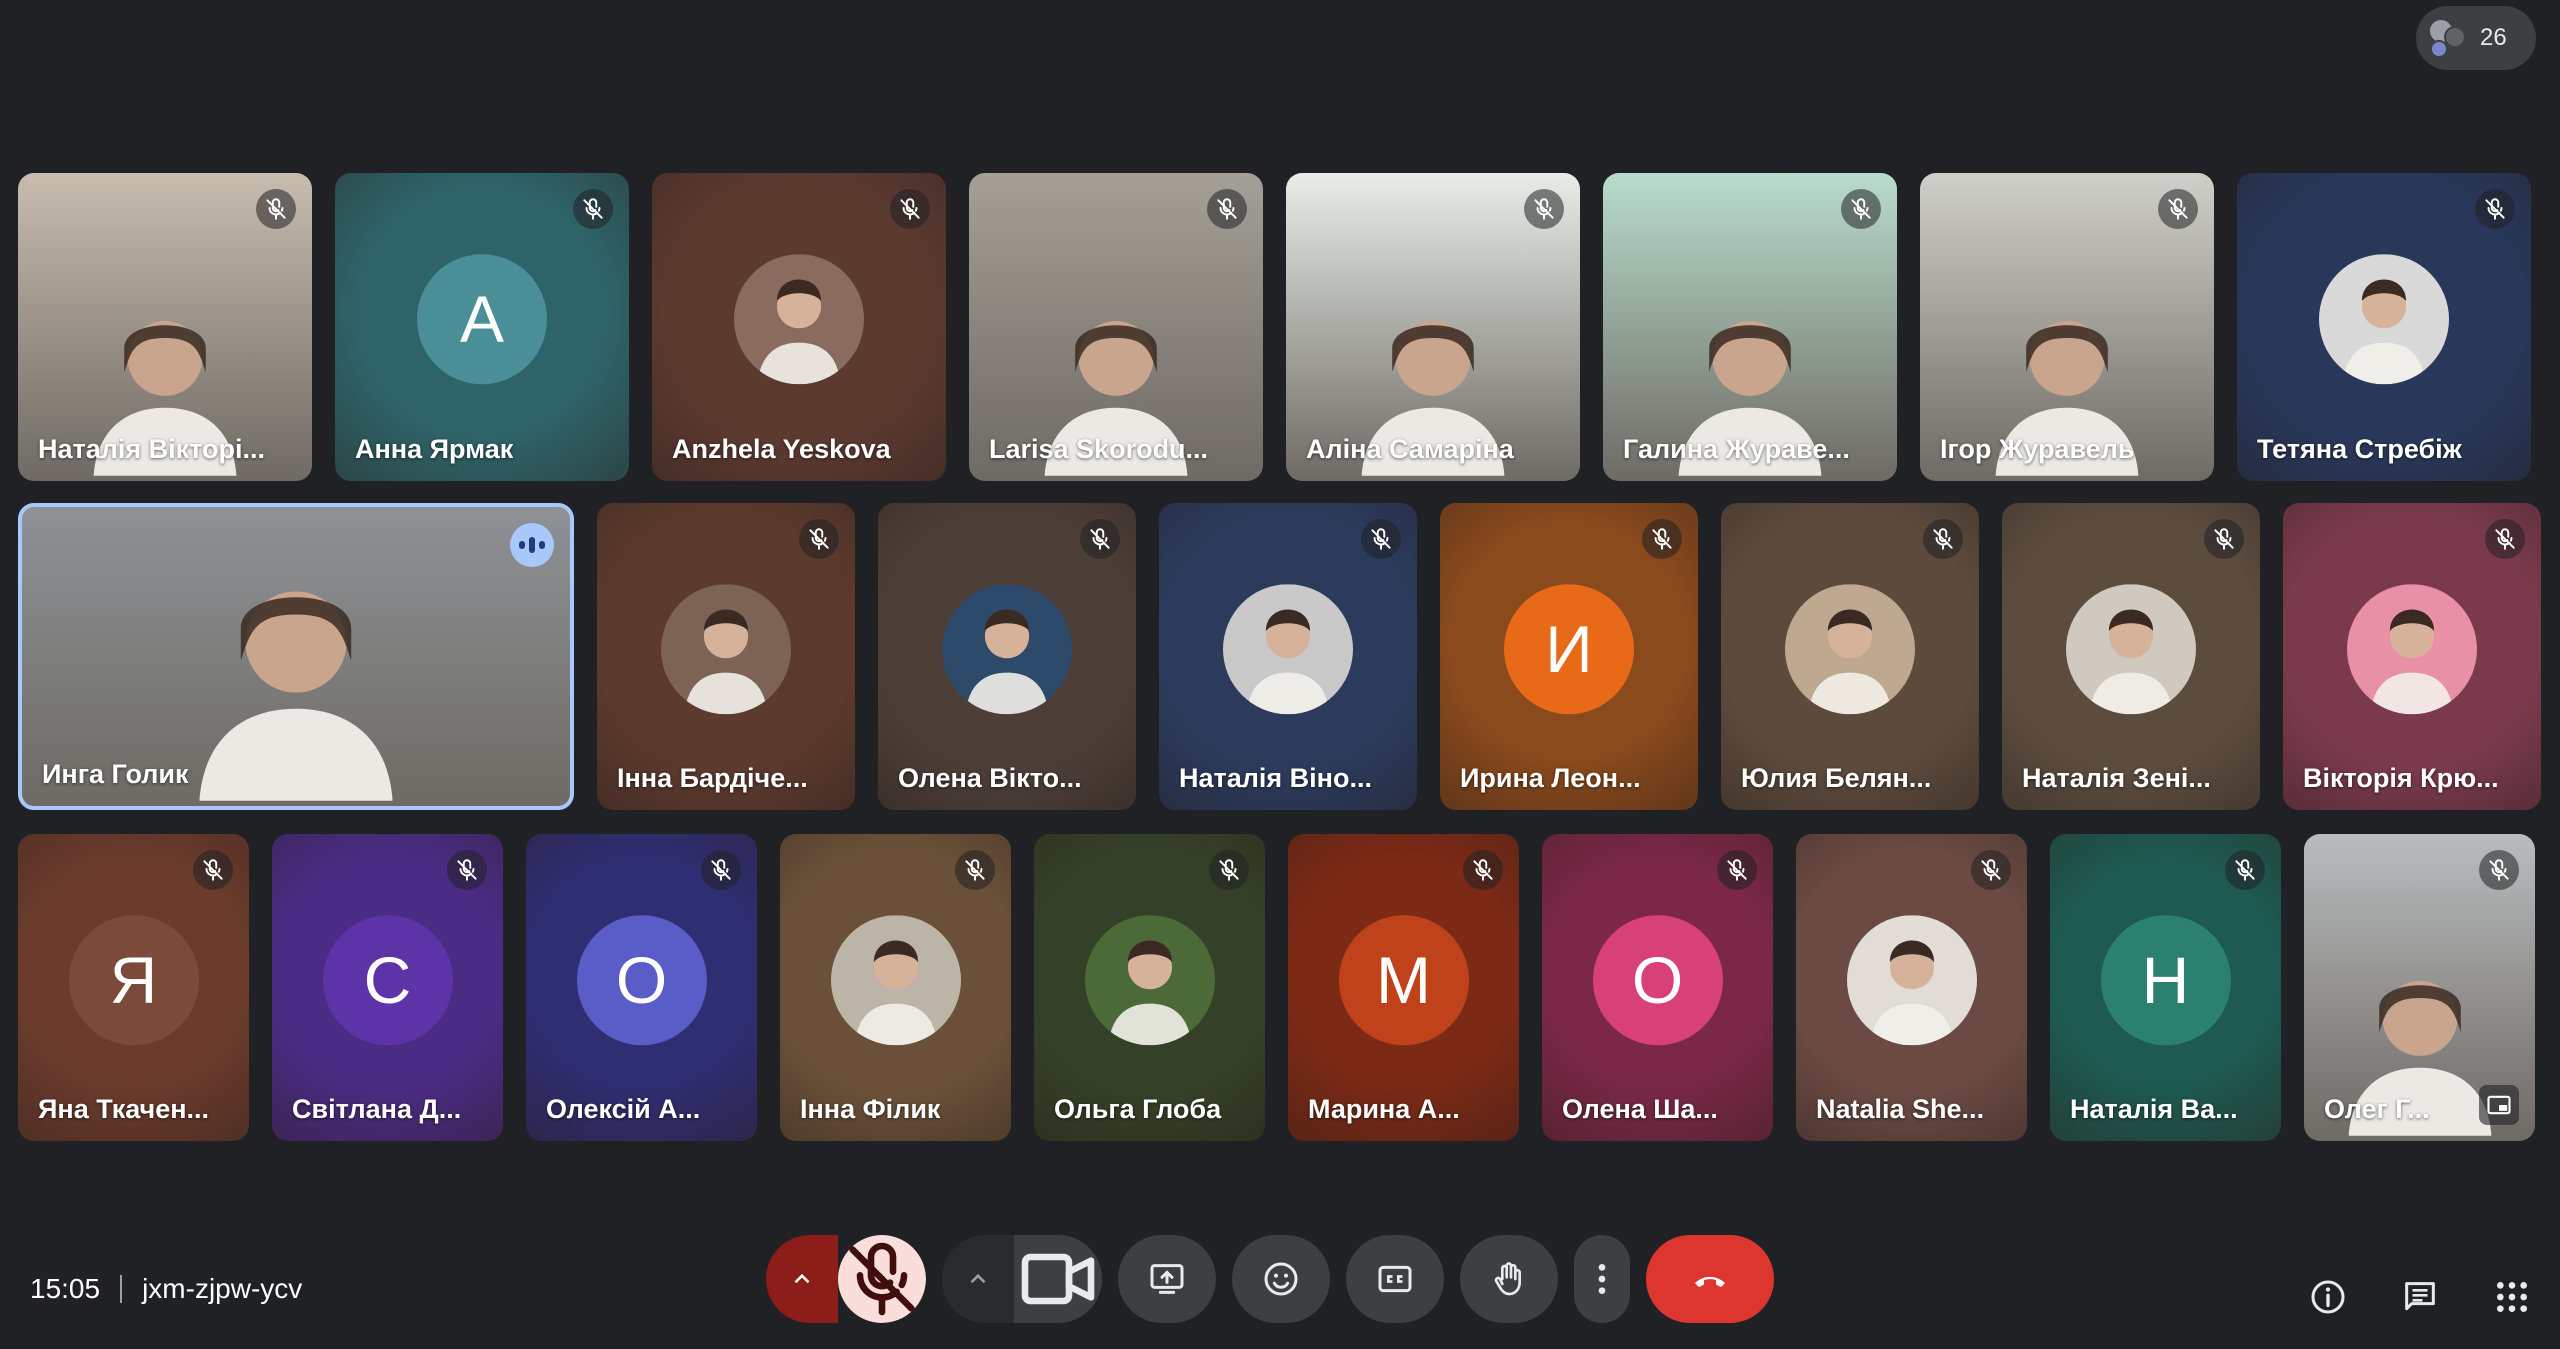 This screenshot has width=2560, height=1349. I want to click on raise-hand-button, so click(1509, 1279).